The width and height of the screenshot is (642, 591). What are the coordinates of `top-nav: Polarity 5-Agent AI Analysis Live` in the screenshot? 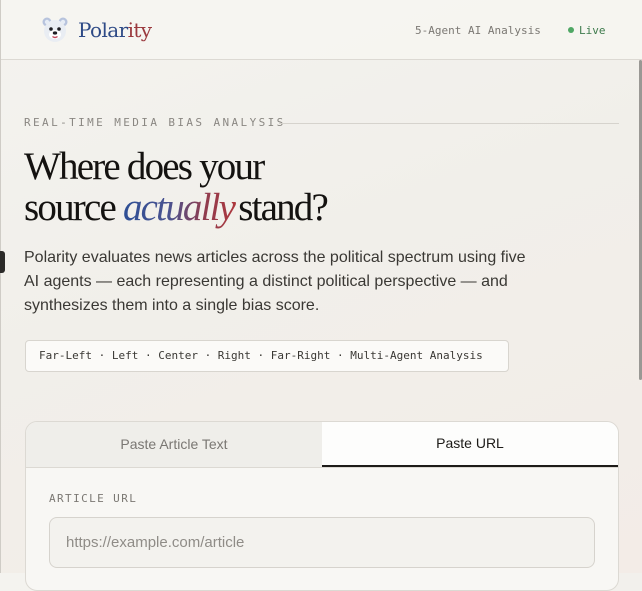 It's located at (321, 30).